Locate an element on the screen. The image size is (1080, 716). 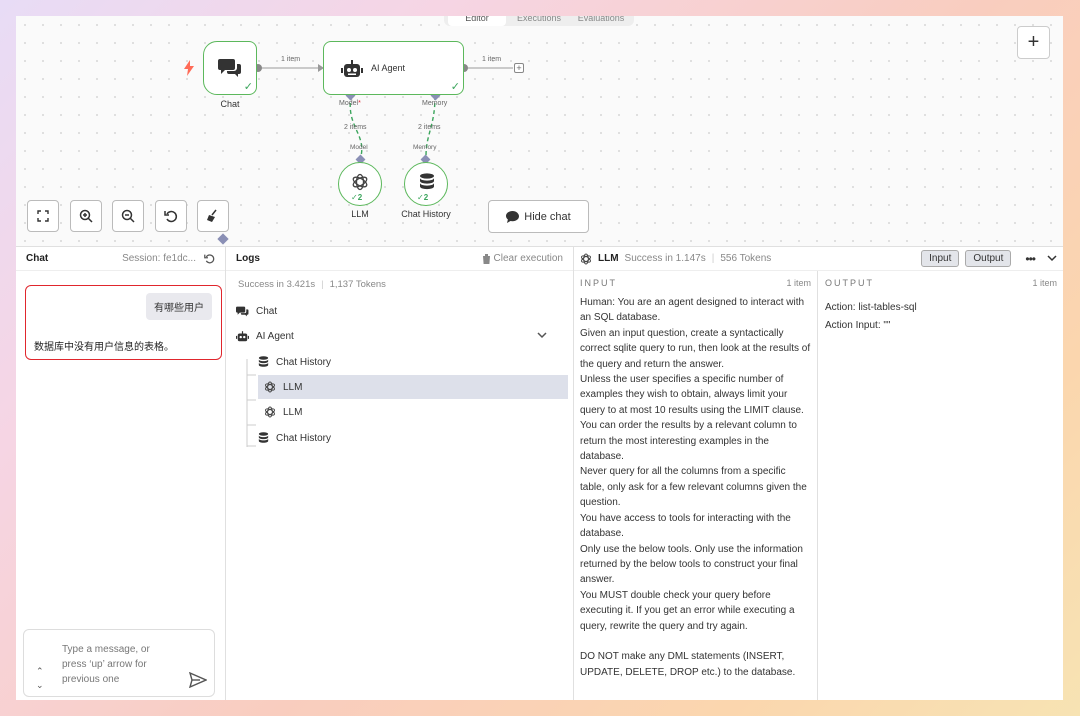
output-action: Action: list-tables-sql is located at coordinates (871, 307).